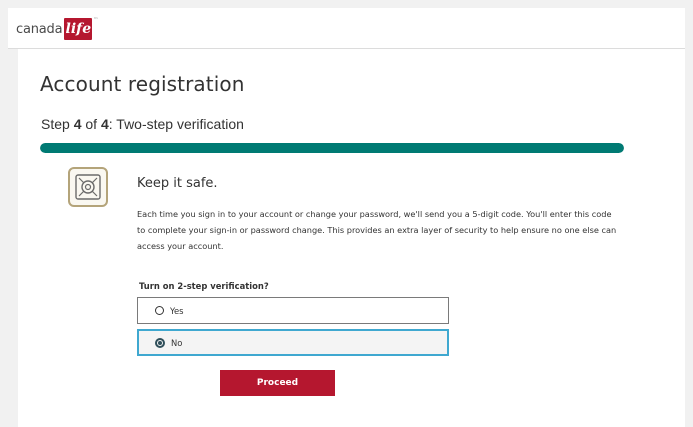  Describe the element at coordinates (177, 183) in the screenshot. I see `info-heading: Keep it safe.` at that location.